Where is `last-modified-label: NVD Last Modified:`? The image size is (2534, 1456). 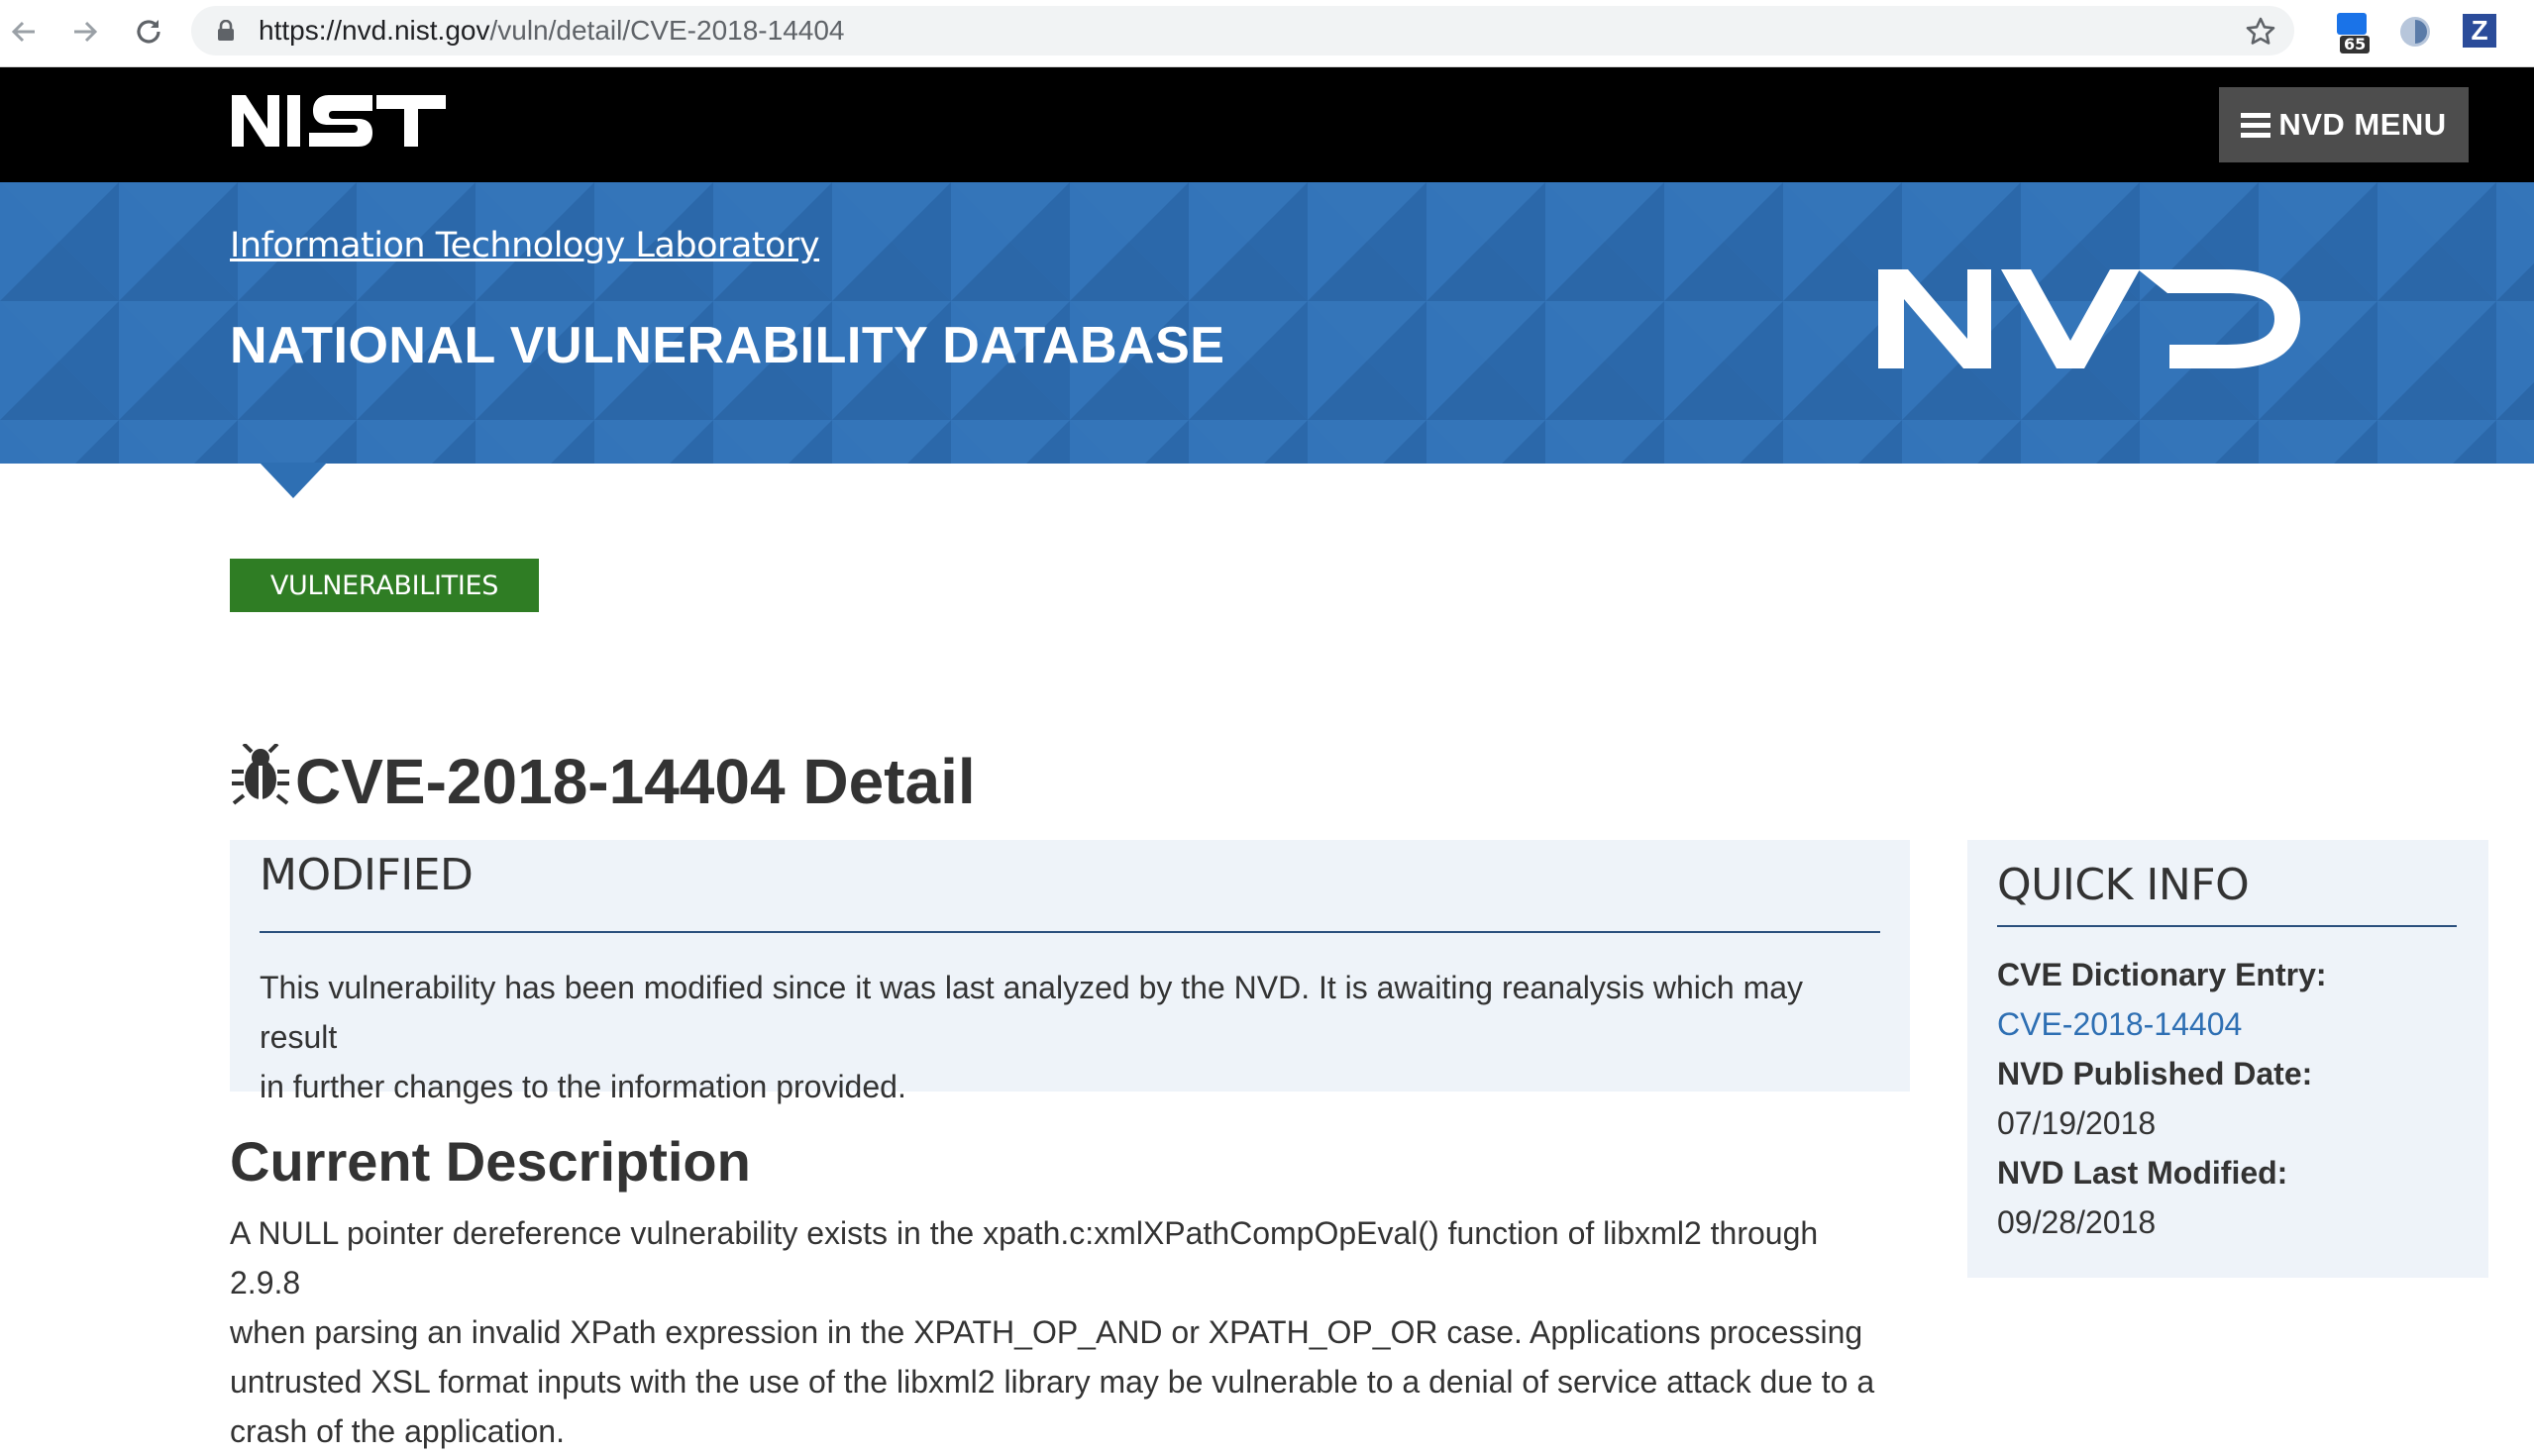
last-modified-label: NVD Last Modified: is located at coordinates (2142, 1173).